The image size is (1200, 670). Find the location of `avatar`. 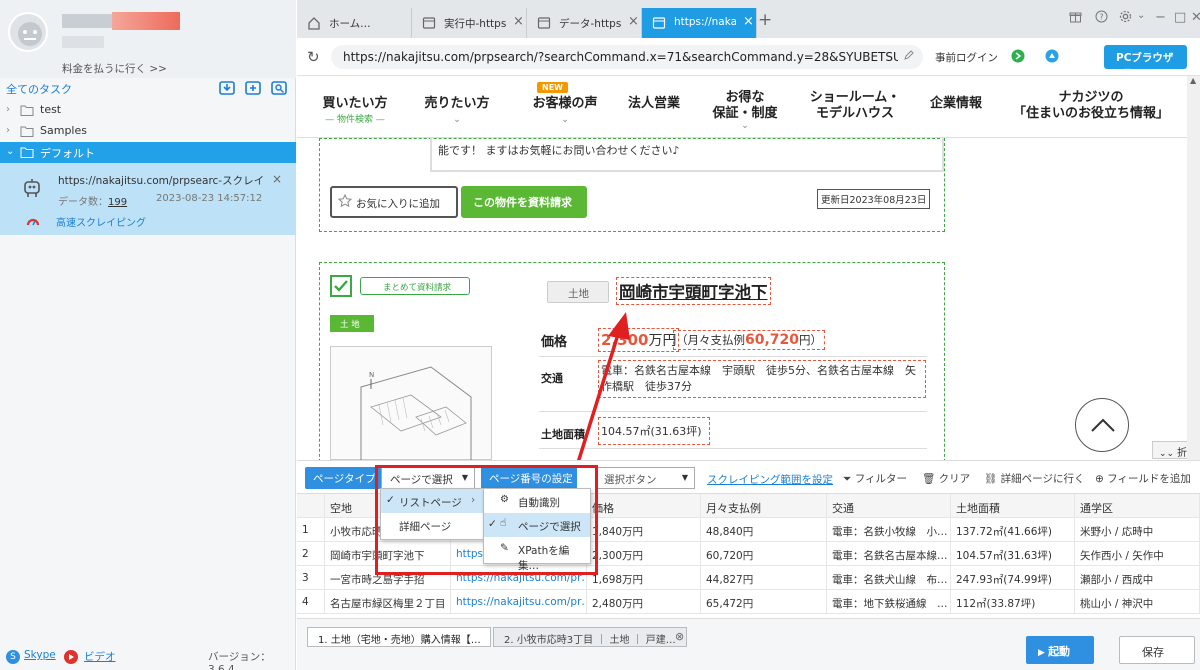

avatar is located at coordinates (28, 32).